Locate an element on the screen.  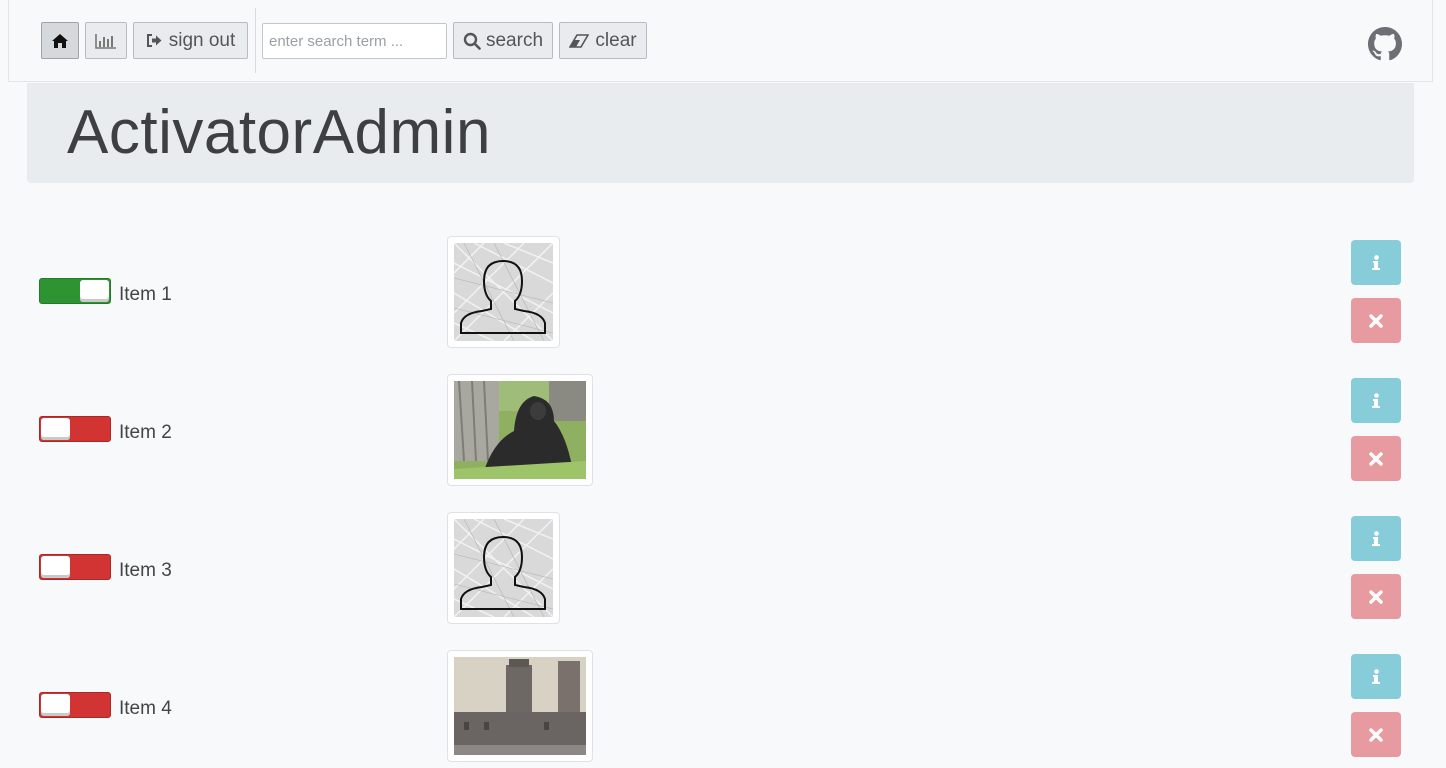
sign-out-button: sign out is located at coordinates (190, 40).